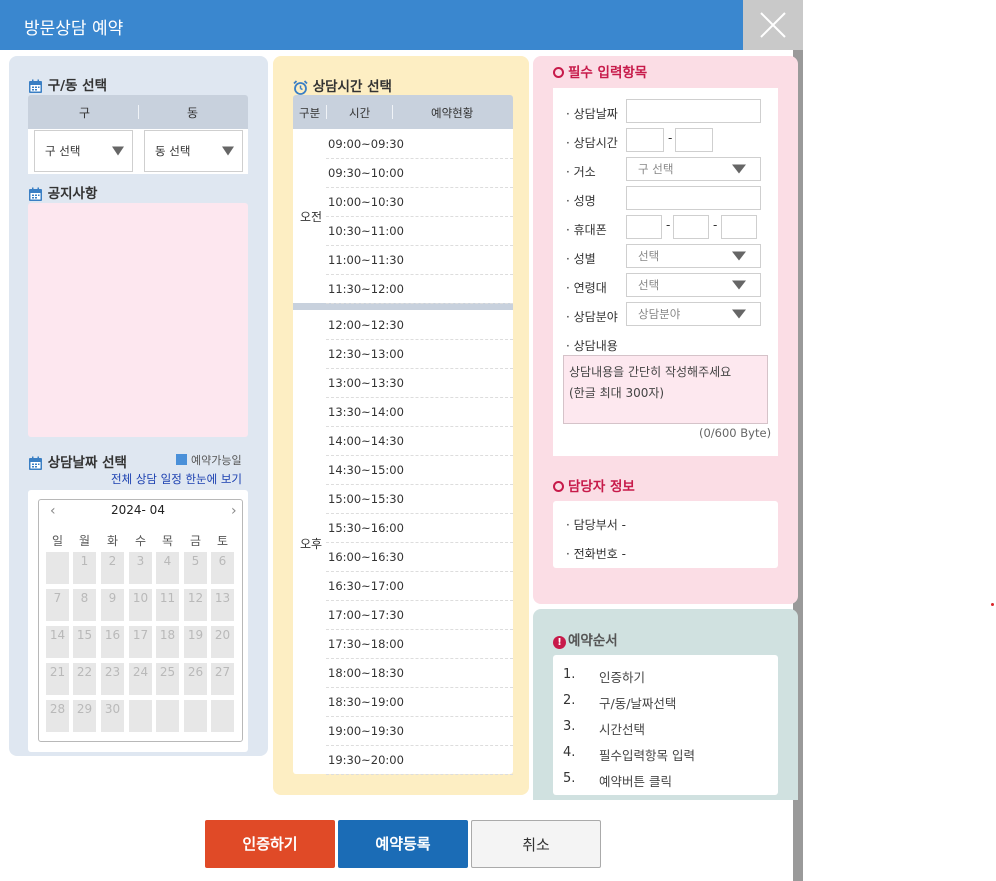 The width and height of the screenshot is (996, 881). Describe the element at coordinates (112, 568) in the screenshot. I see `calendar-day: 2` at that location.